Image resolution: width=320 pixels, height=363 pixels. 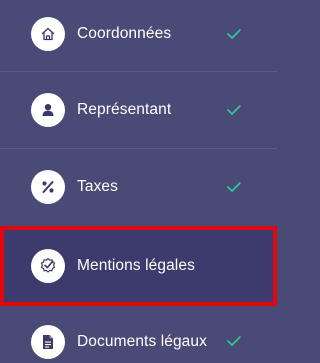 I want to click on menu-item-documents-legaux: Documents légaux, so click(x=138, y=334).